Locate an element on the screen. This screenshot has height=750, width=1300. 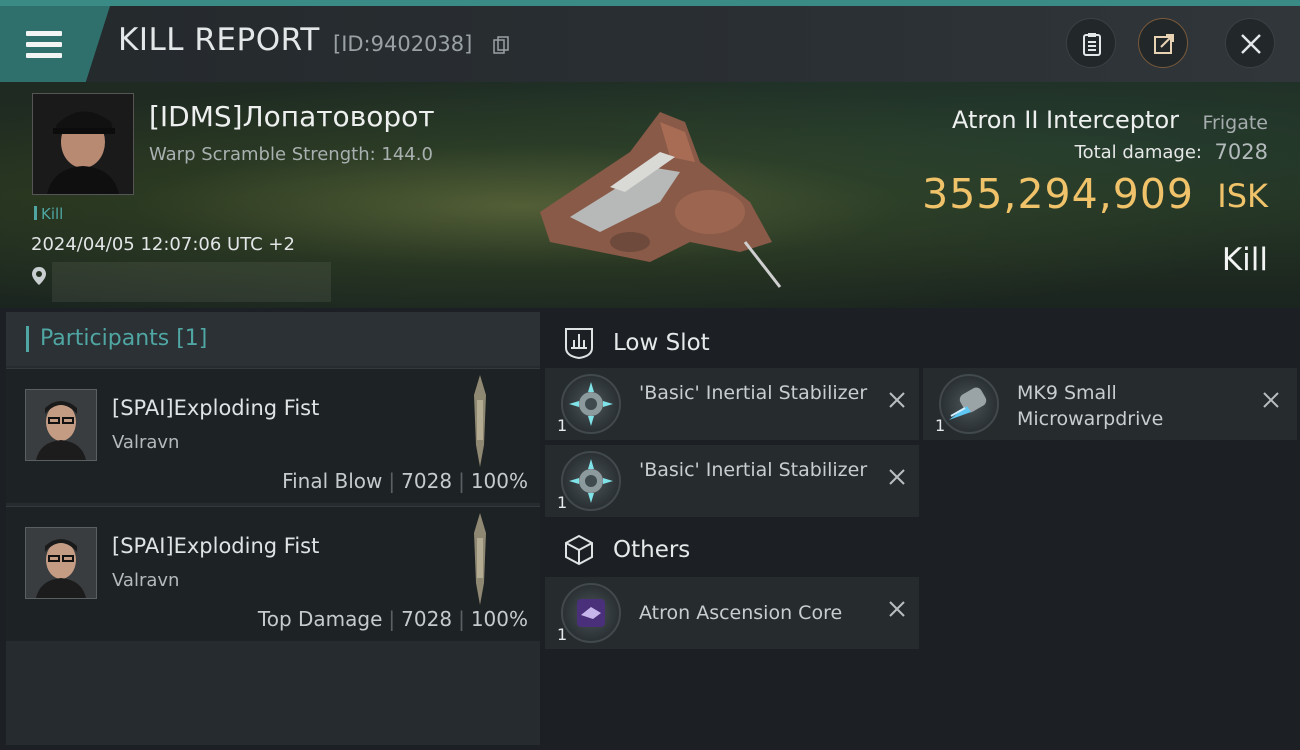
participant-role: Top Damage is located at coordinates (320, 619).